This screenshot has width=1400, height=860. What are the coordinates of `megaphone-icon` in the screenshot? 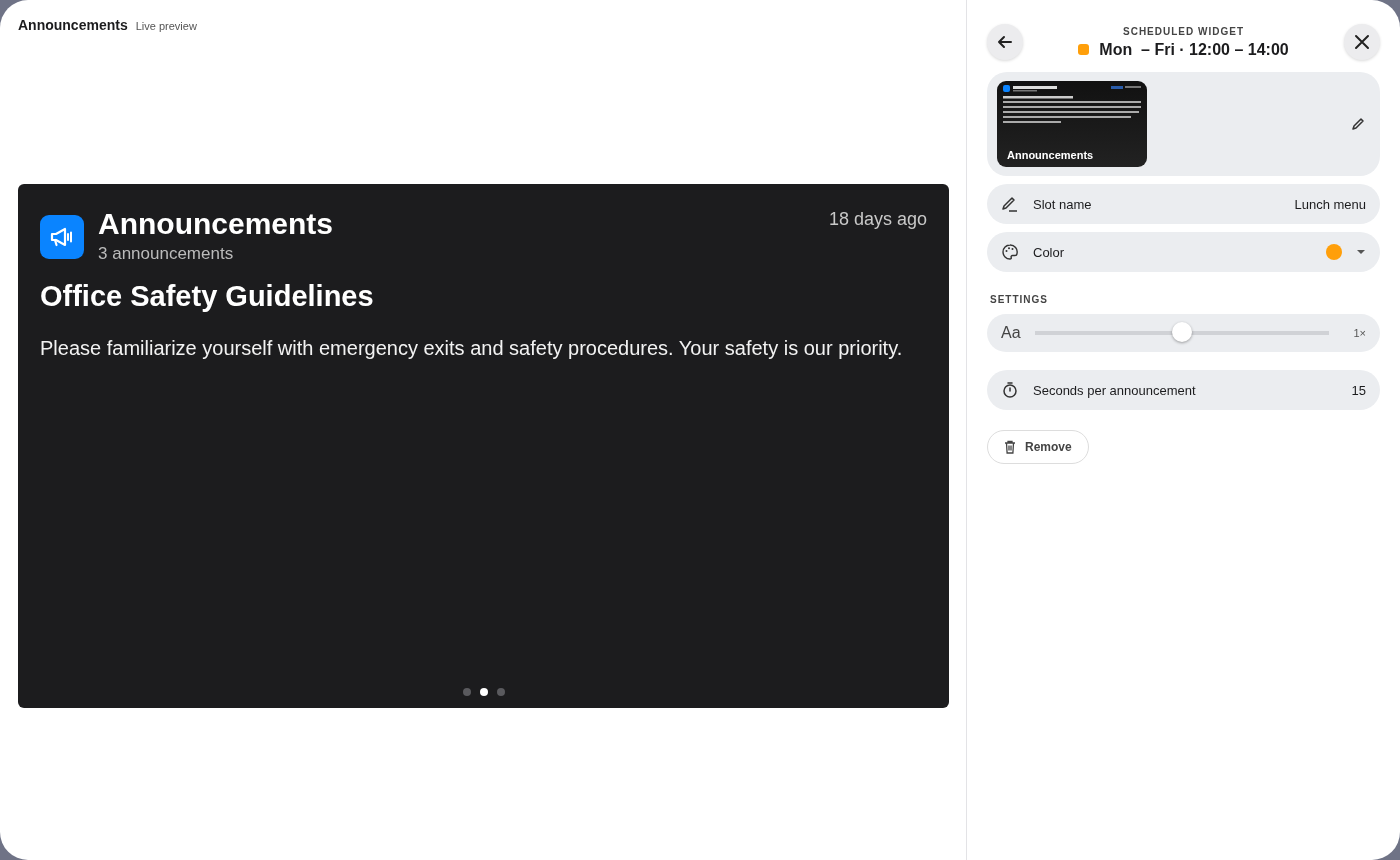 It's located at (62, 237).